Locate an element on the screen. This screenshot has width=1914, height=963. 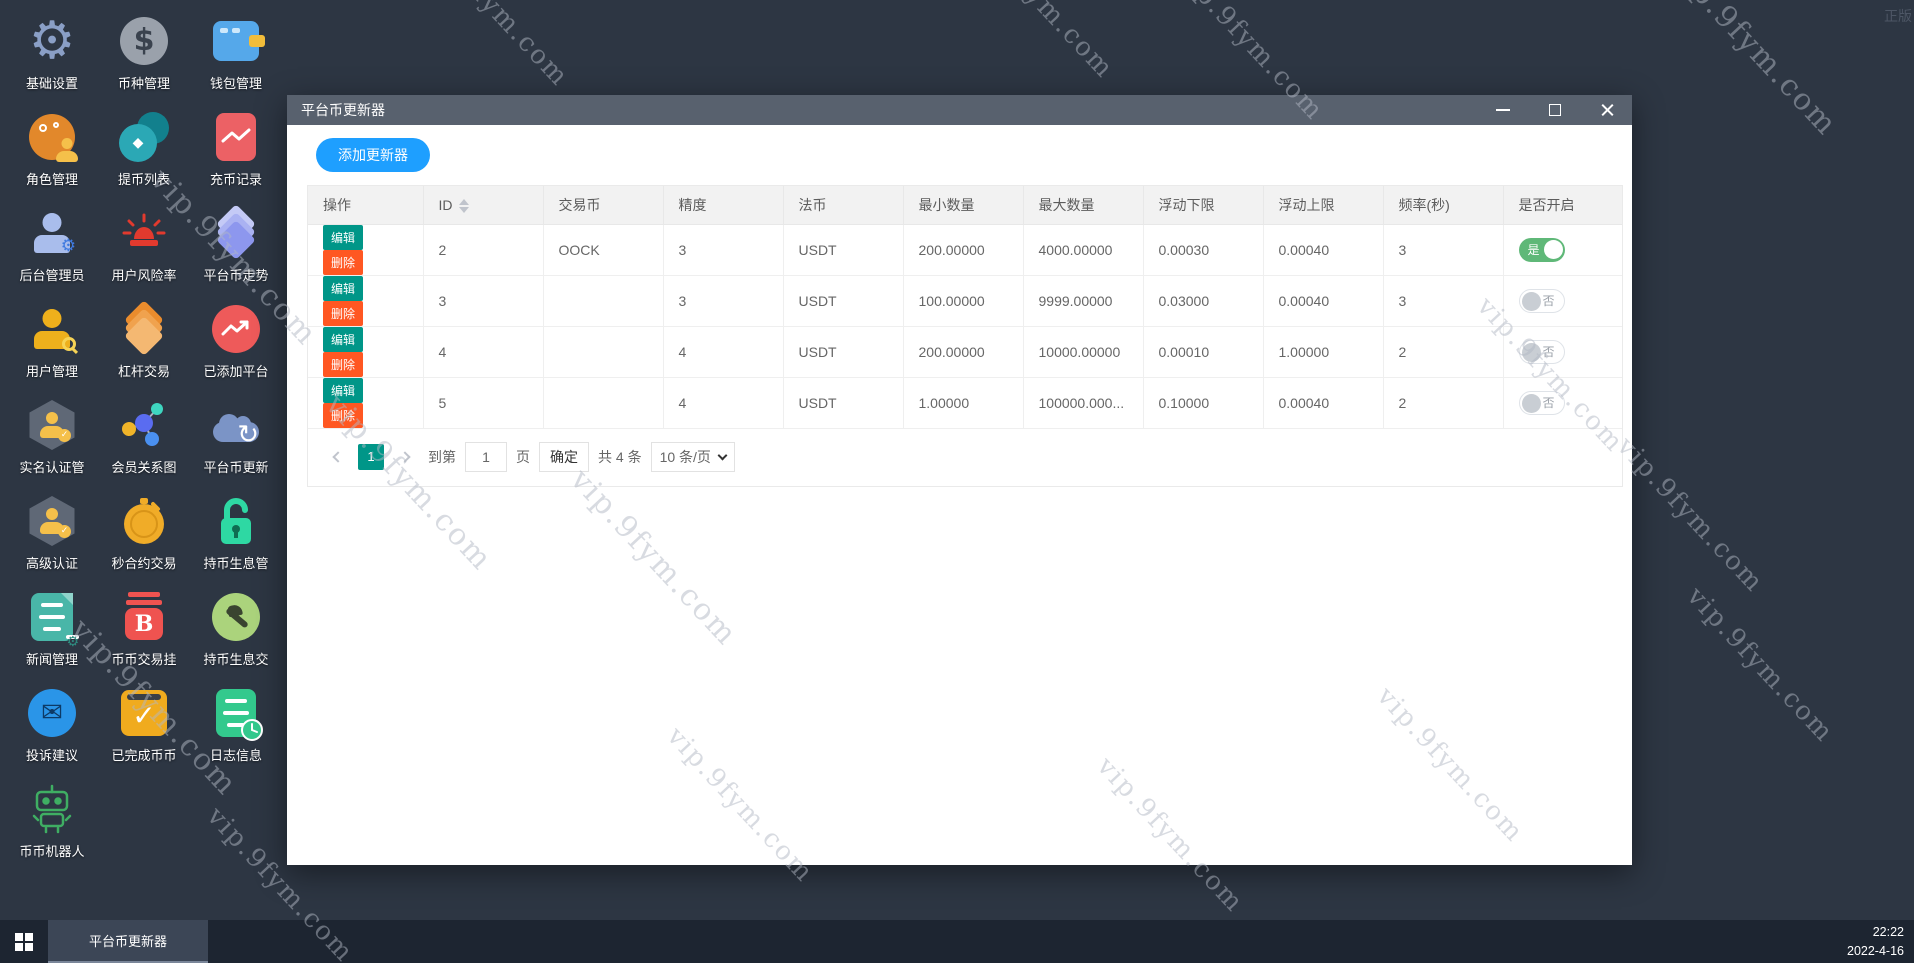
icon-label: 币币机器人 is located at coordinates (52, 851).